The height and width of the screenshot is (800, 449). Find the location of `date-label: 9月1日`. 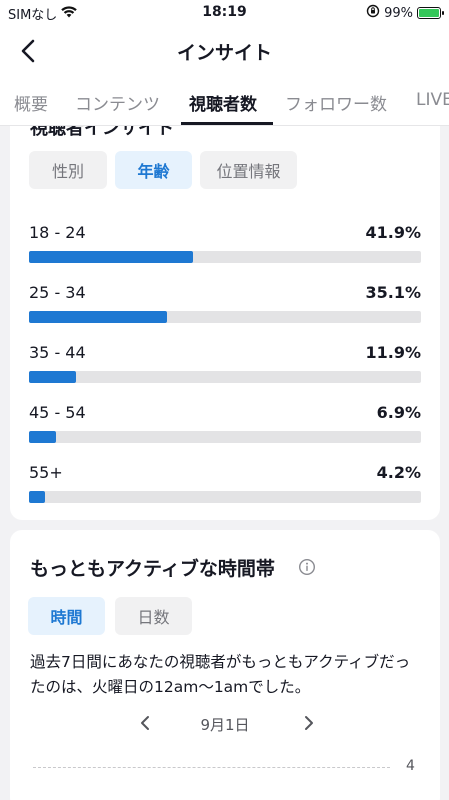

date-label: 9月1日 is located at coordinates (225, 725).